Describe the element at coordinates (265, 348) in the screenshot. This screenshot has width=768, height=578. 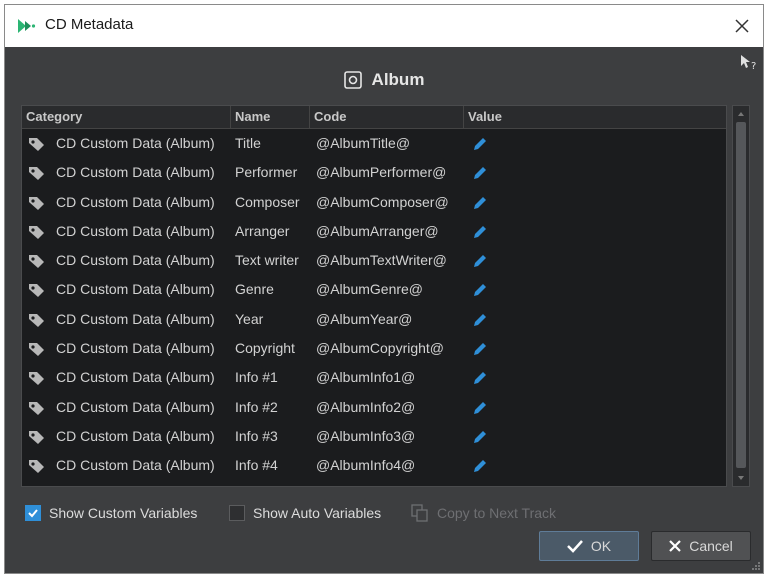
I see `cell-name: Copyright` at that location.